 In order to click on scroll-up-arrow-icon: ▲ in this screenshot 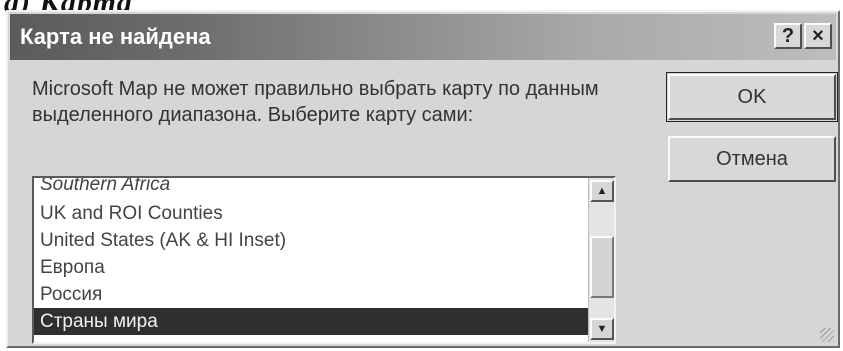, I will do `click(602, 191)`.